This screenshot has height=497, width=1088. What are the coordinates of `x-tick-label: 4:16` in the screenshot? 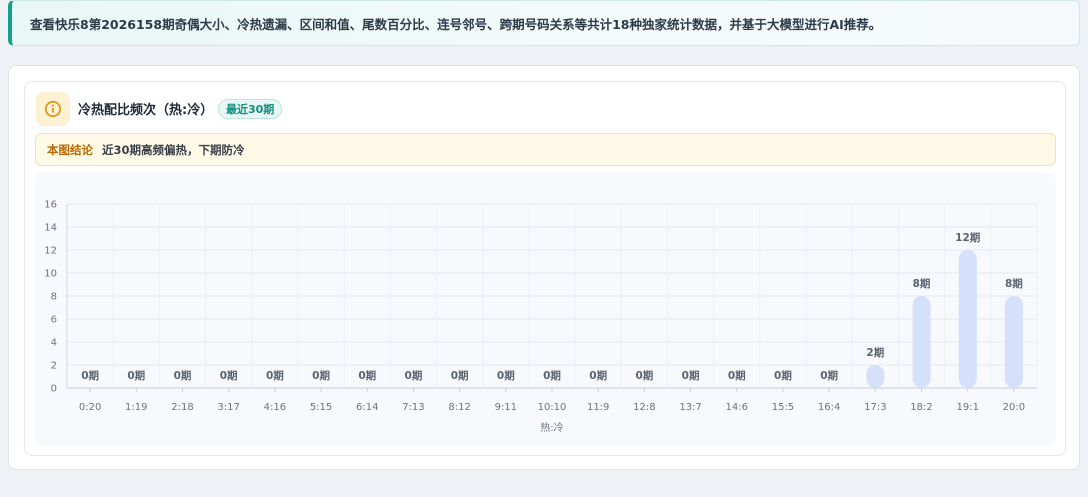 It's located at (275, 407).